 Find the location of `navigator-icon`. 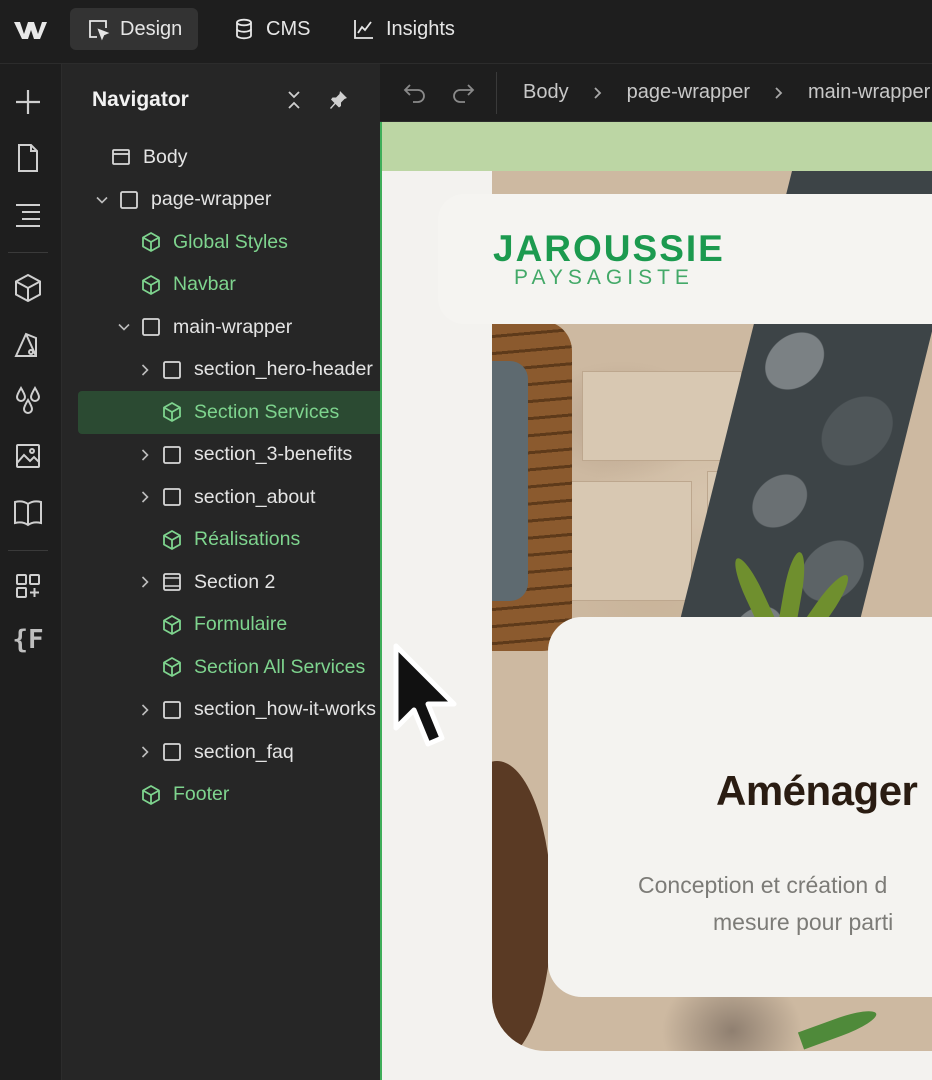

navigator-icon is located at coordinates (28, 215).